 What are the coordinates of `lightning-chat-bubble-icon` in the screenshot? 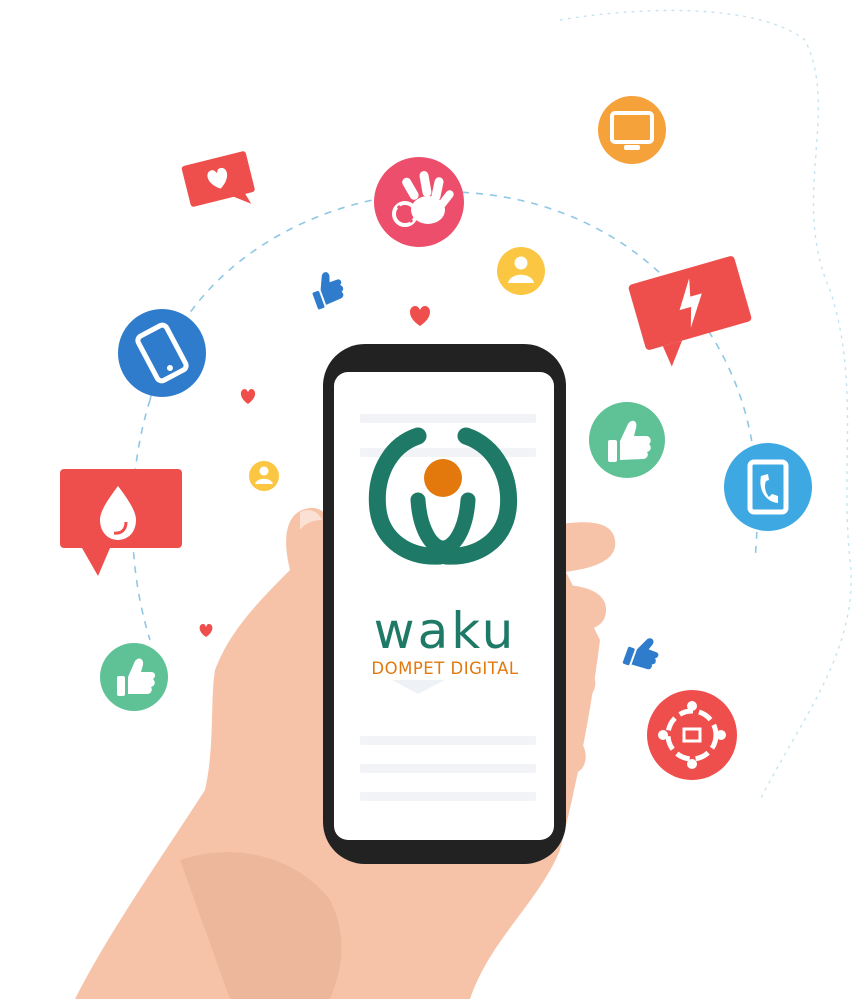 It's located at (690, 311).